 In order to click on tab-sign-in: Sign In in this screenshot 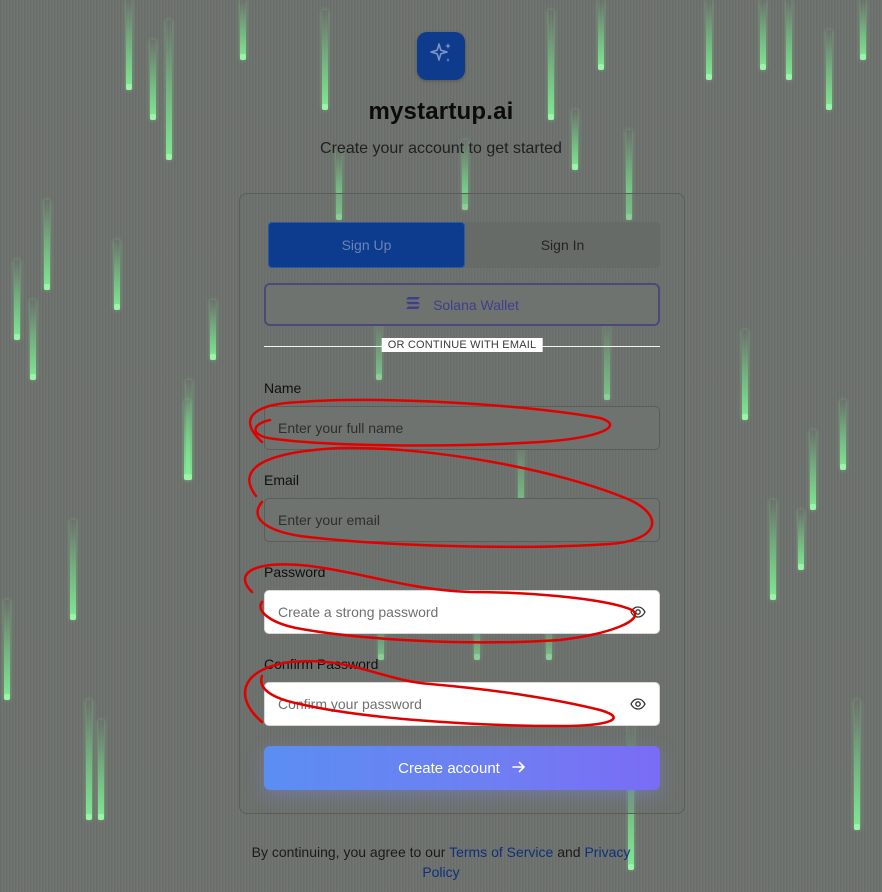, I will do `click(562, 245)`.